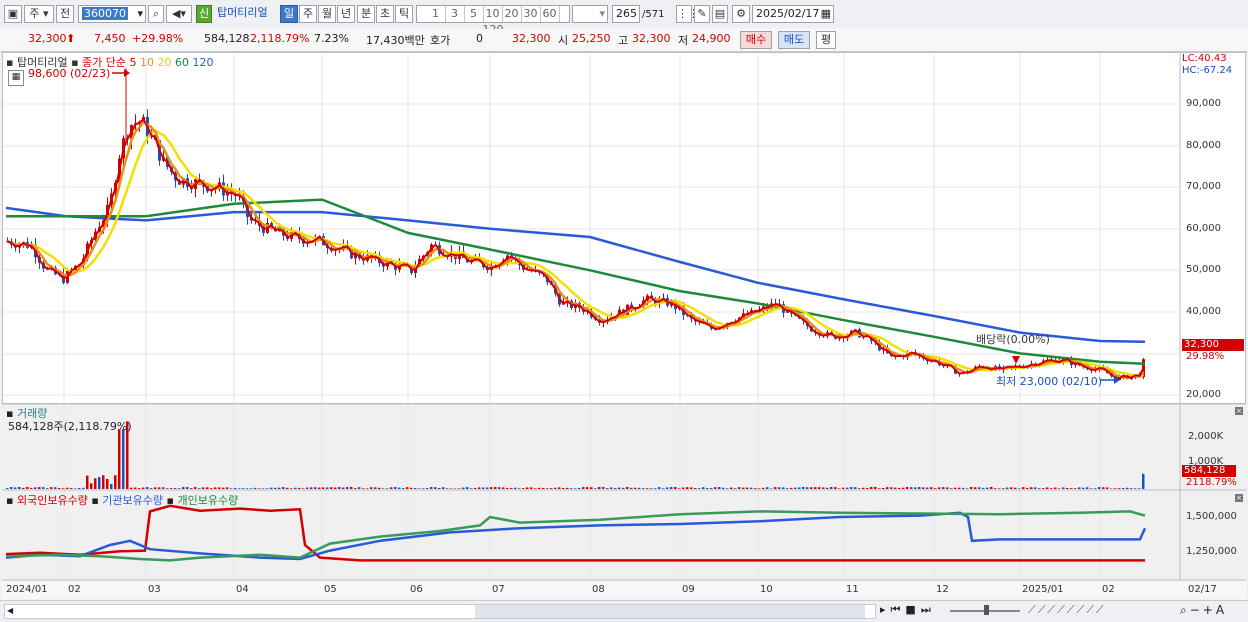  Describe the element at coordinates (16, 78) in the screenshot. I see `calendar-icon: ▦` at that location.